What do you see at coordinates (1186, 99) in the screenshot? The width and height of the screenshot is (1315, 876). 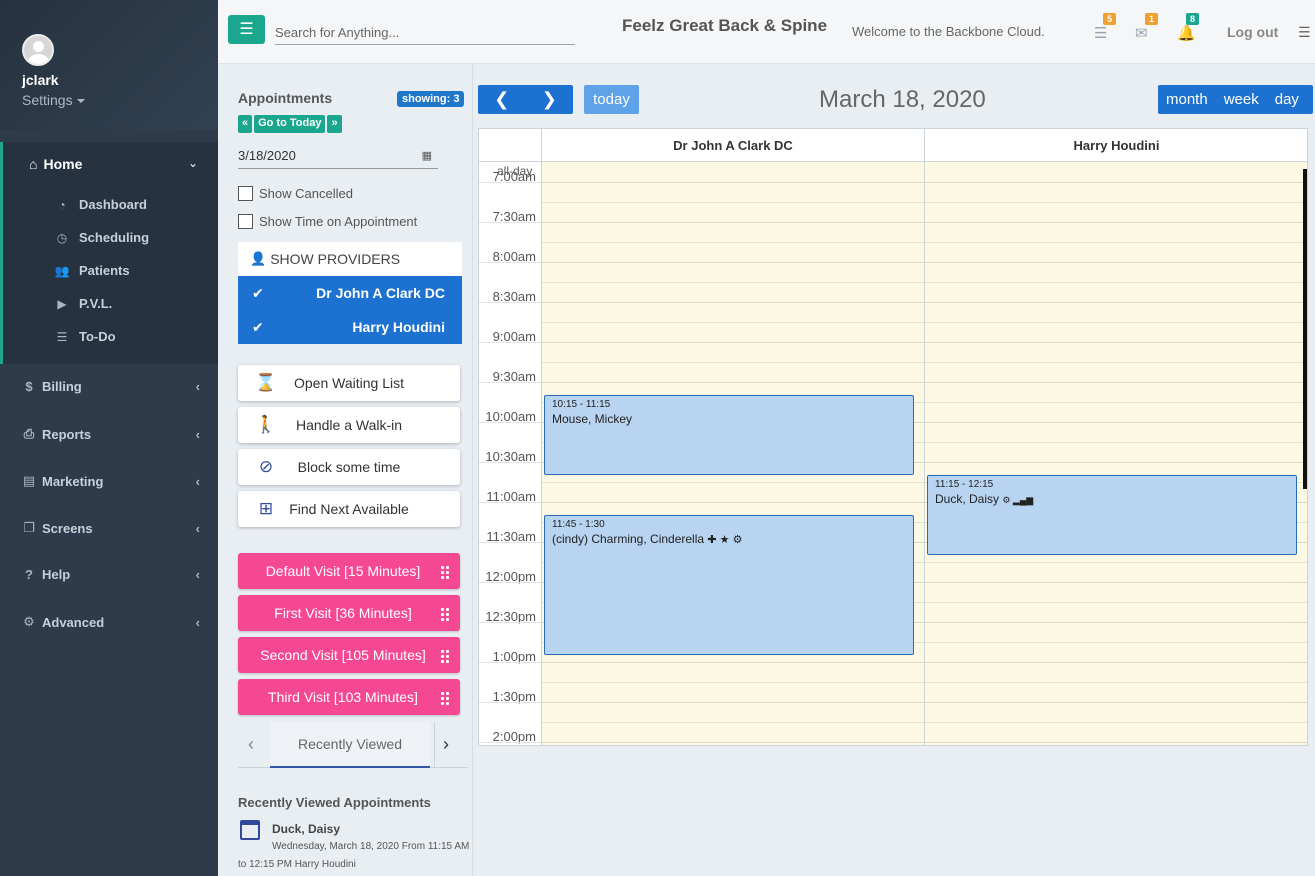 I see `view-month-button: month` at bounding box center [1186, 99].